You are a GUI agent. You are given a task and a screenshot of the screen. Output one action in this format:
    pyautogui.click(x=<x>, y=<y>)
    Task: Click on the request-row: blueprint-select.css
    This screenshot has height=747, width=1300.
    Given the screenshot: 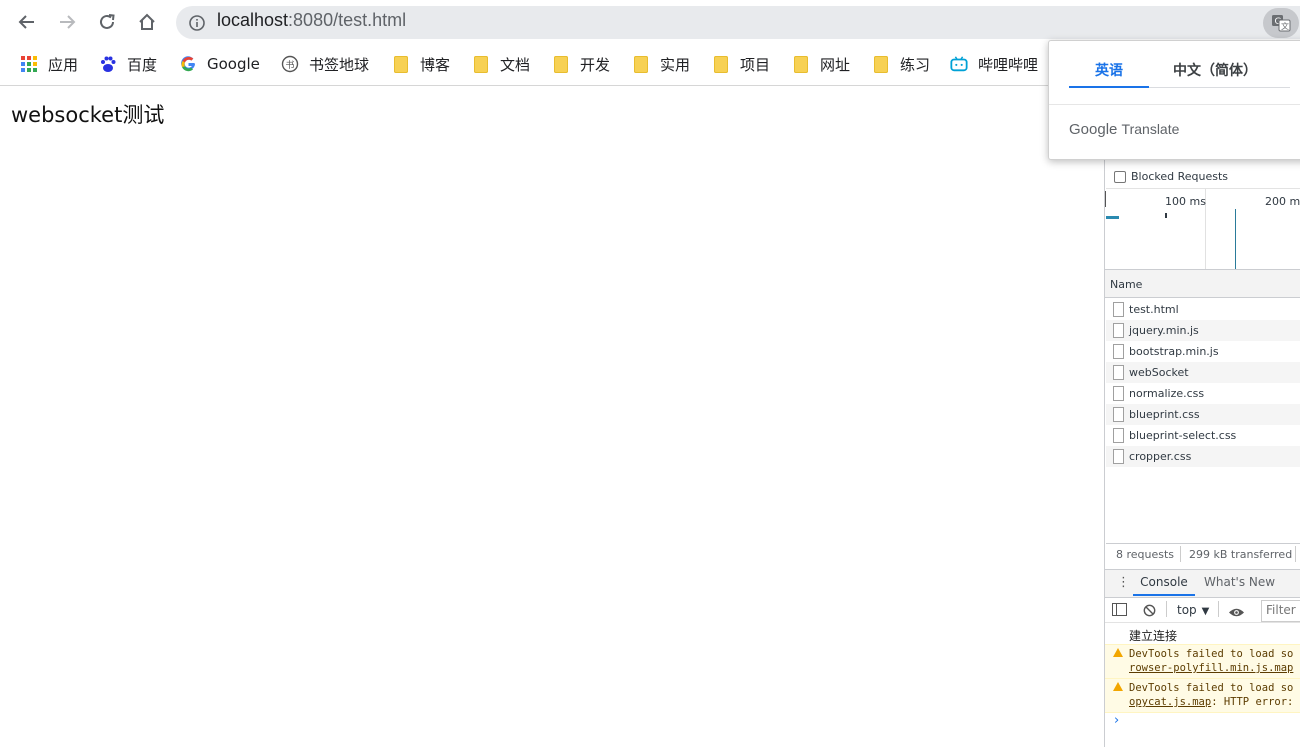 What is the action you would take?
    pyautogui.click(x=1203, y=435)
    